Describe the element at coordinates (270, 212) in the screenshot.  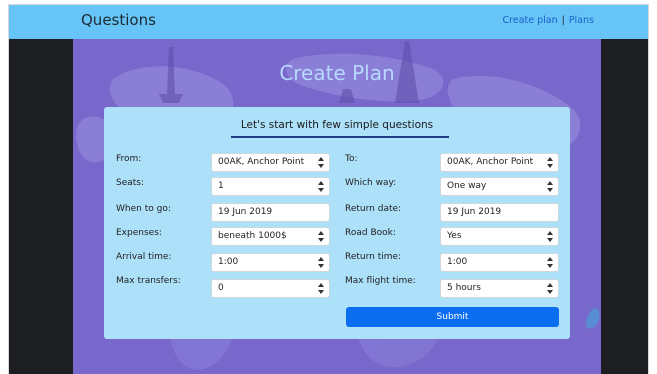
I see `when-to-go-input: 19 Jun 2019` at that location.